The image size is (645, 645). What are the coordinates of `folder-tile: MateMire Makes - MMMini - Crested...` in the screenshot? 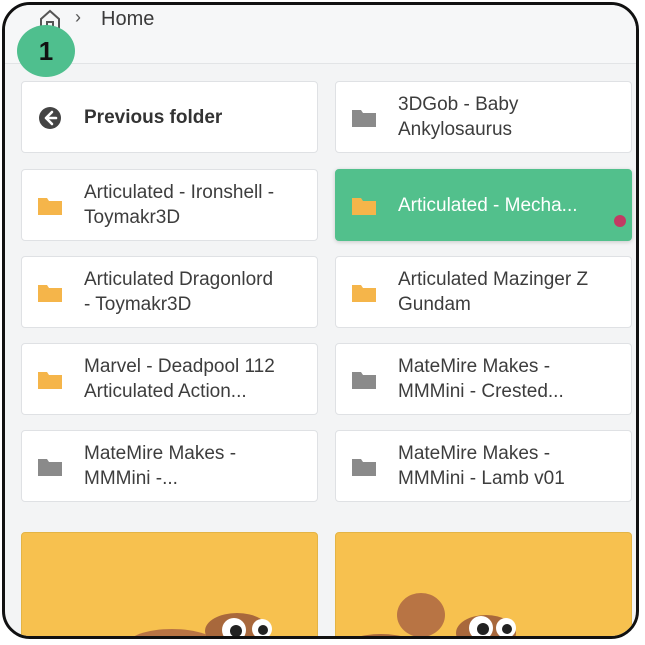 It's located at (483, 379).